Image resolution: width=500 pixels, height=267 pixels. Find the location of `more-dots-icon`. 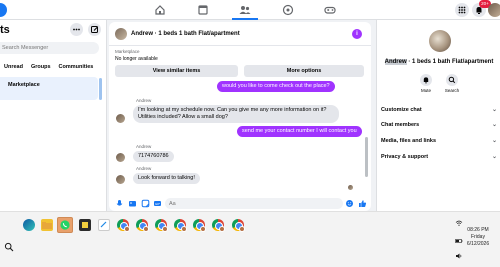

more-dots-icon is located at coordinates (76, 29).